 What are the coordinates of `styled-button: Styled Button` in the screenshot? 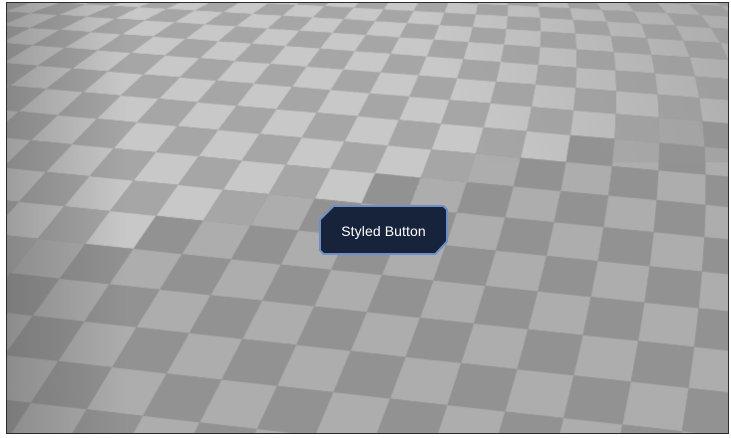 It's located at (383, 231).